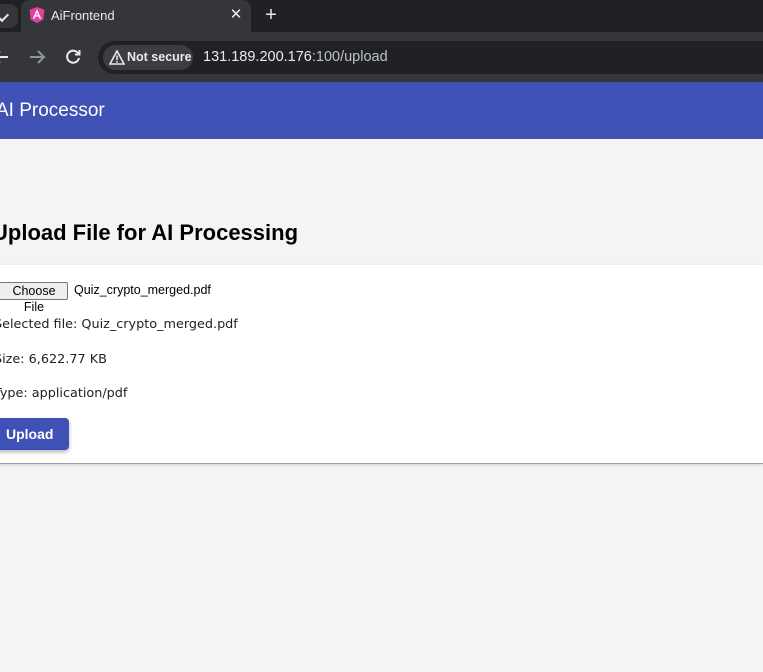  I want to click on file-type-text: Type: application/pdf, so click(64, 393).